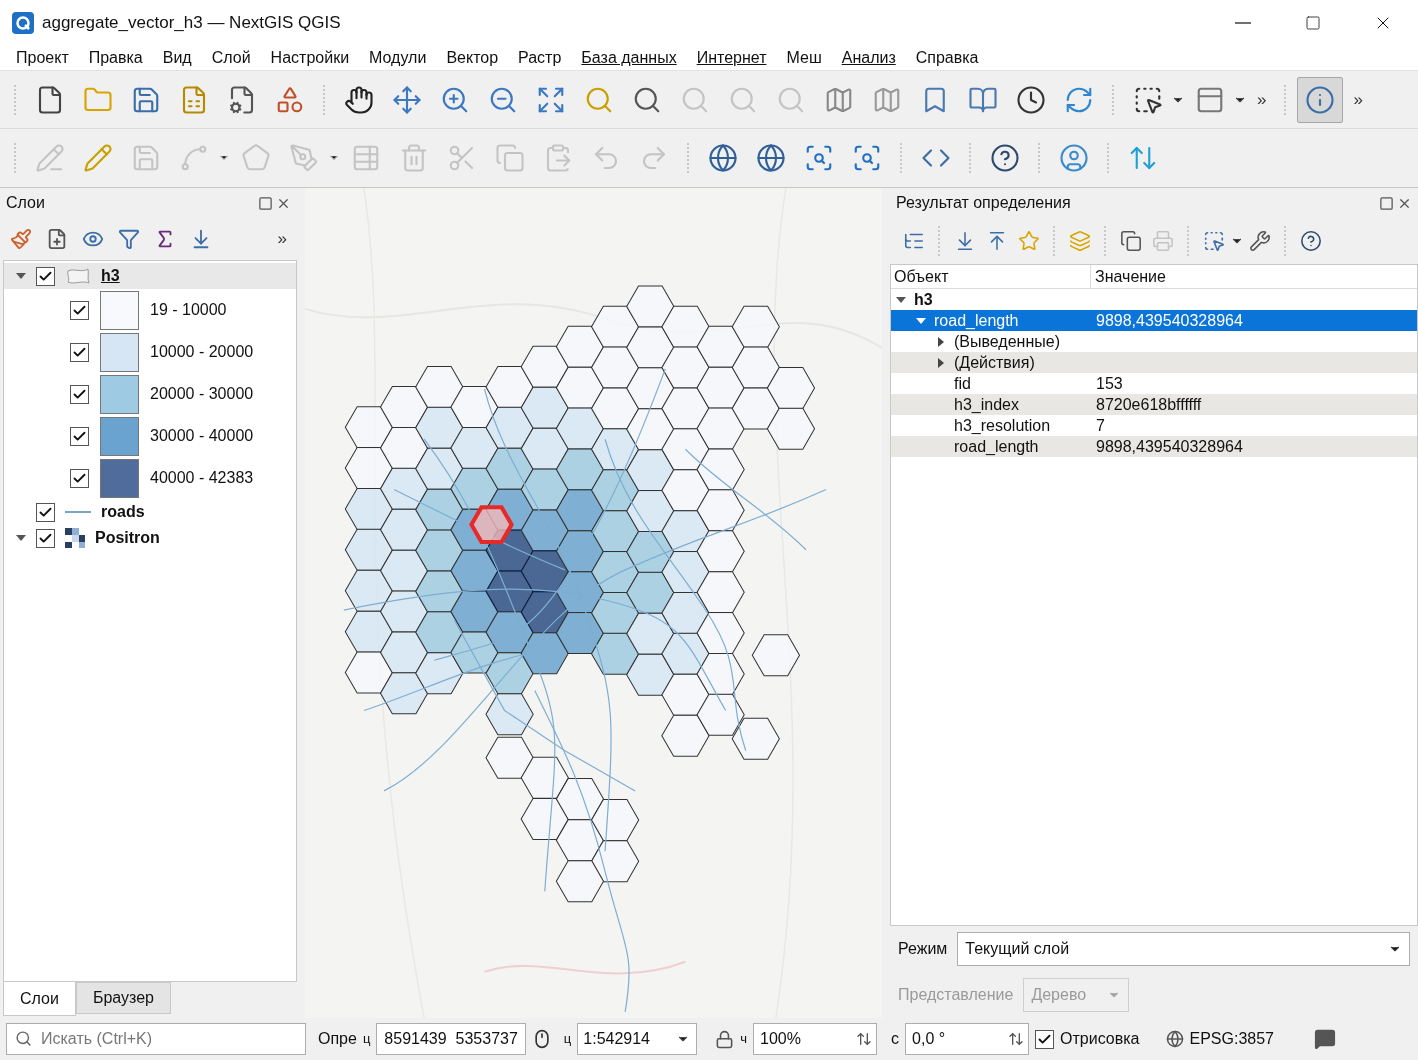 This screenshot has height=1060, width=1418. What do you see at coordinates (923, 299) in the screenshot?
I see `result-label: h3` at bounding box center [923, 299].